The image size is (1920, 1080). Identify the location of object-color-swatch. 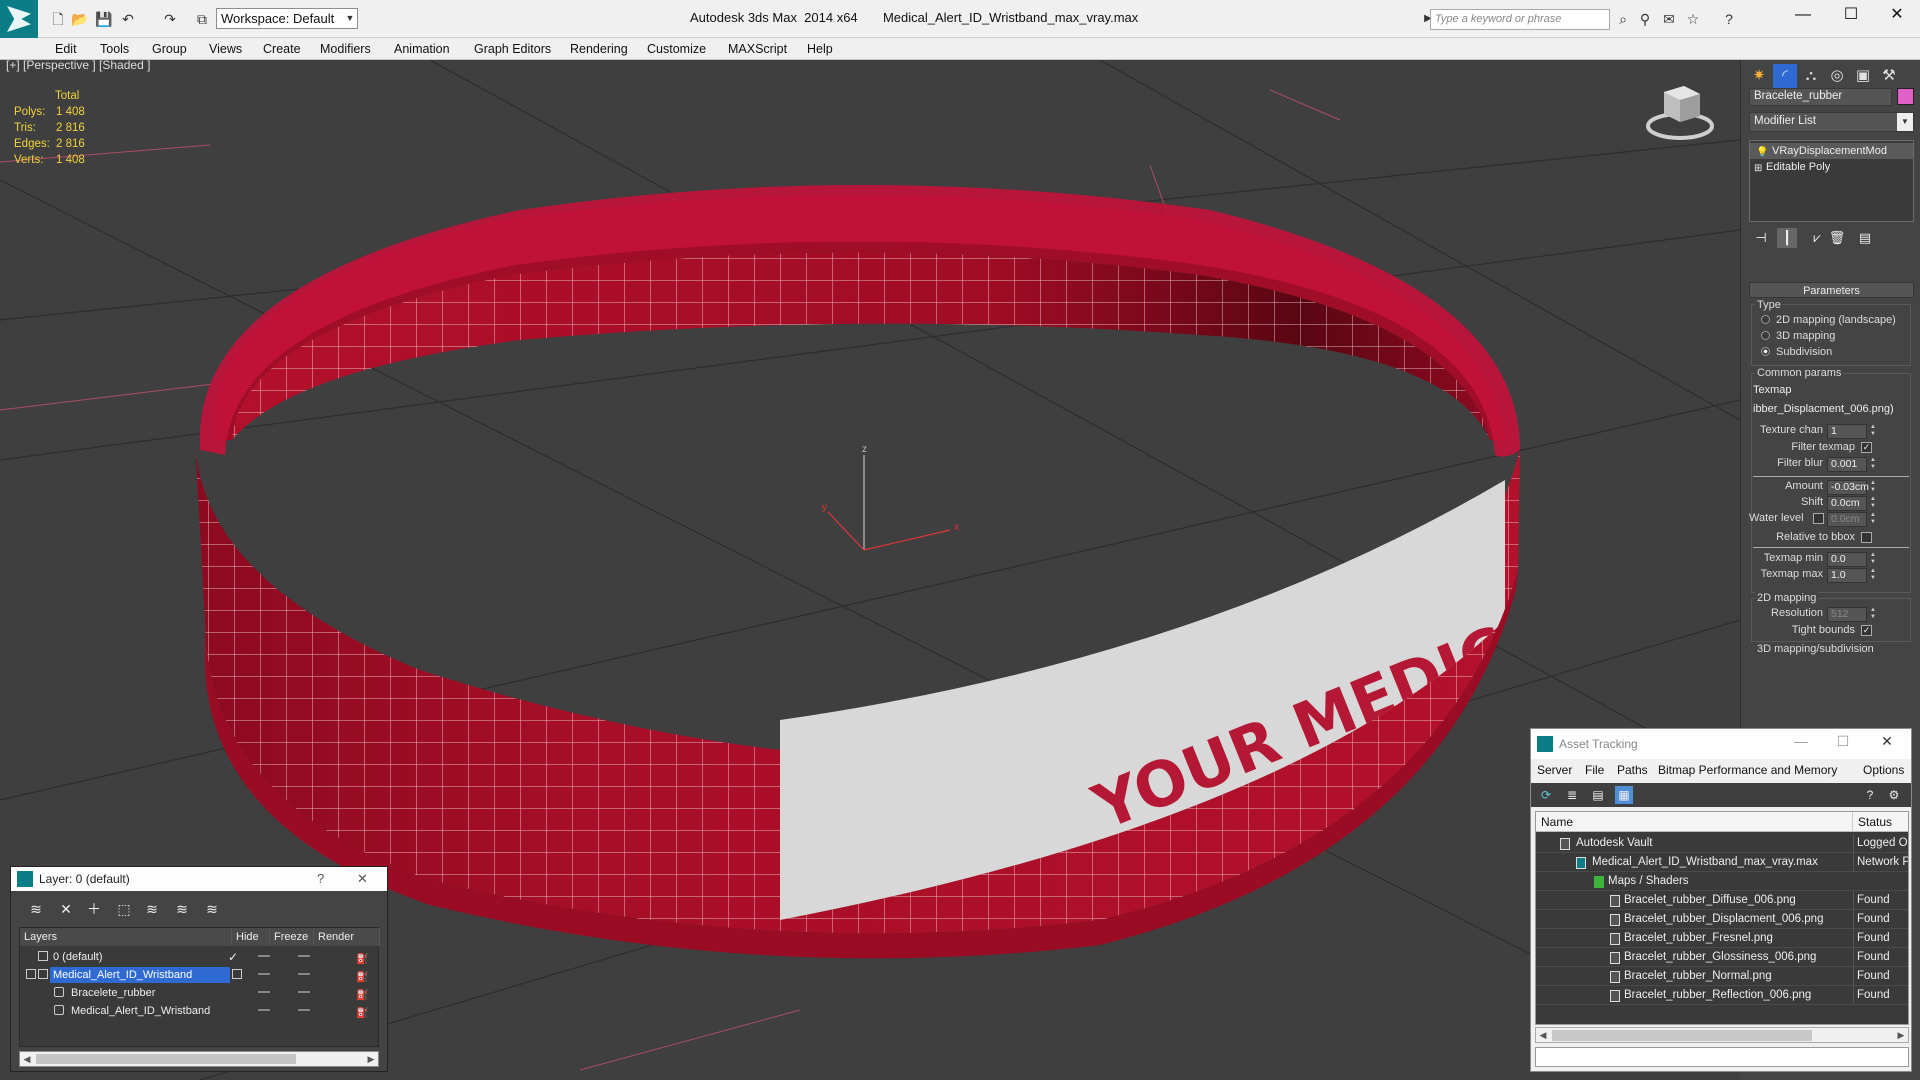
(1905, 96).